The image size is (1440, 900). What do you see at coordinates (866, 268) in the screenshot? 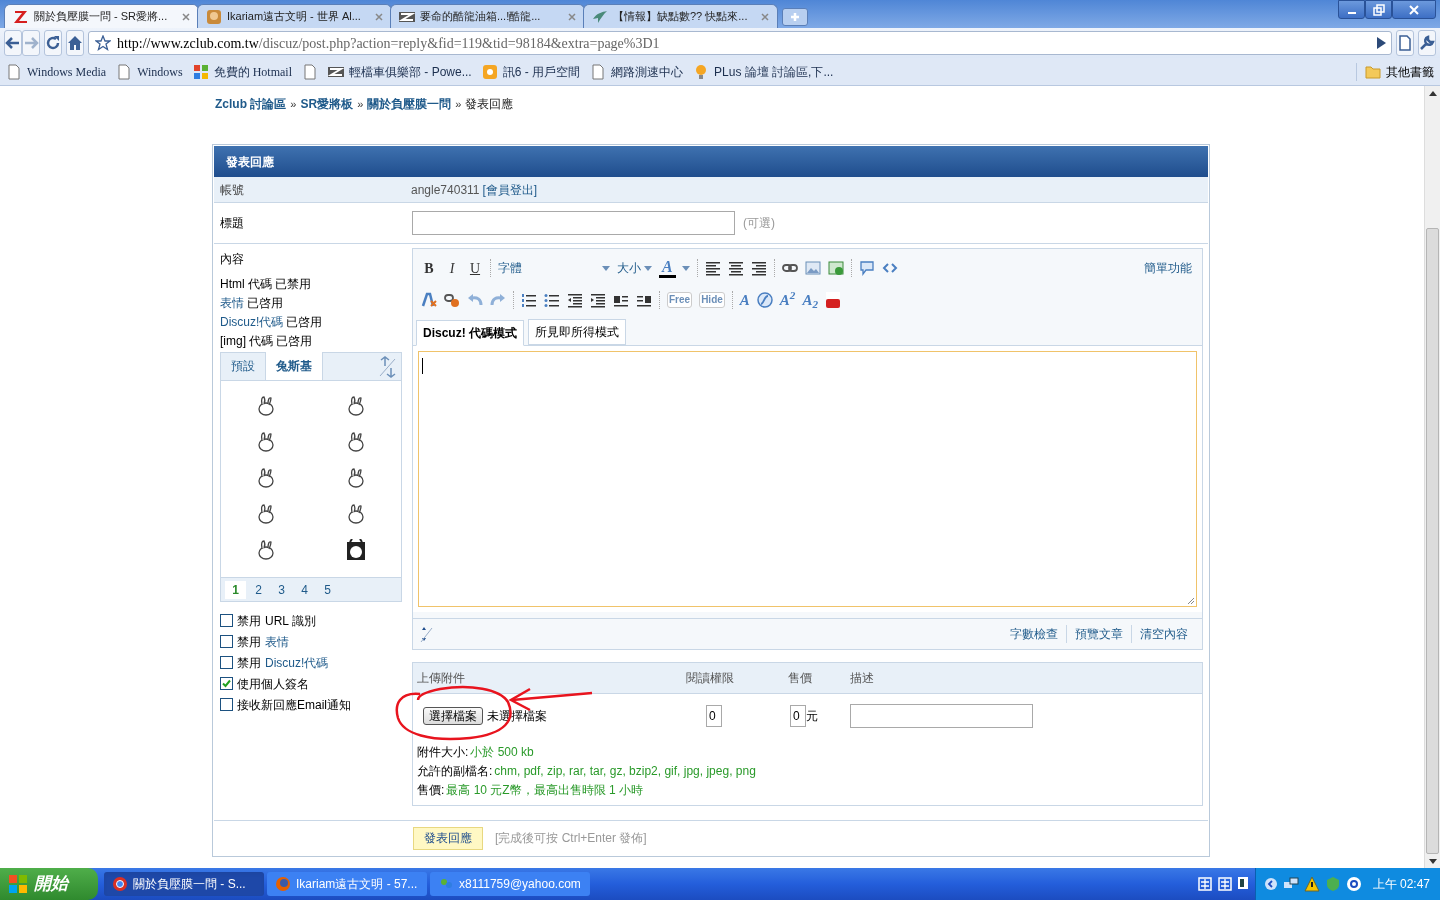
I see `speech-bubble-icon` at bounding box center [866, 268].